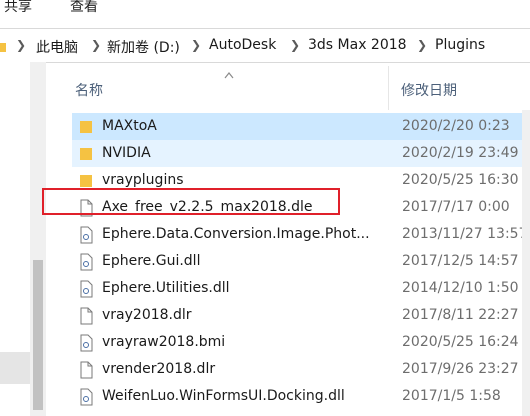  What do you see at coordinates (143, 47) in the screenshot?
I see `breadcrumb-volume-d: 新加卷 (D:)` at bounding box center [143, 47].